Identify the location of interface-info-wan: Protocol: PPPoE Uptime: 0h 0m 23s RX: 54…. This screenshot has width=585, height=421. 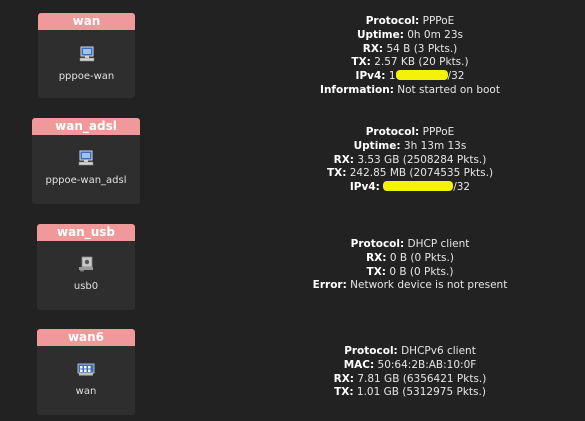
(410, 56).